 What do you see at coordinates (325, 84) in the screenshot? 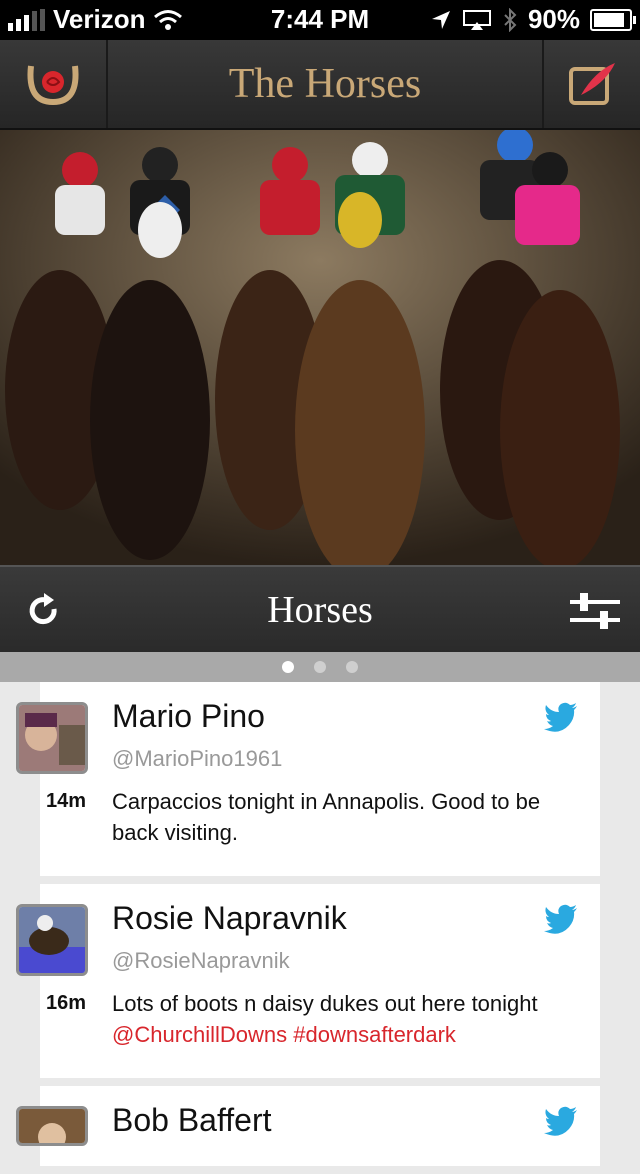
I see `app-title: The Horses` at bounding box center [325, 84].